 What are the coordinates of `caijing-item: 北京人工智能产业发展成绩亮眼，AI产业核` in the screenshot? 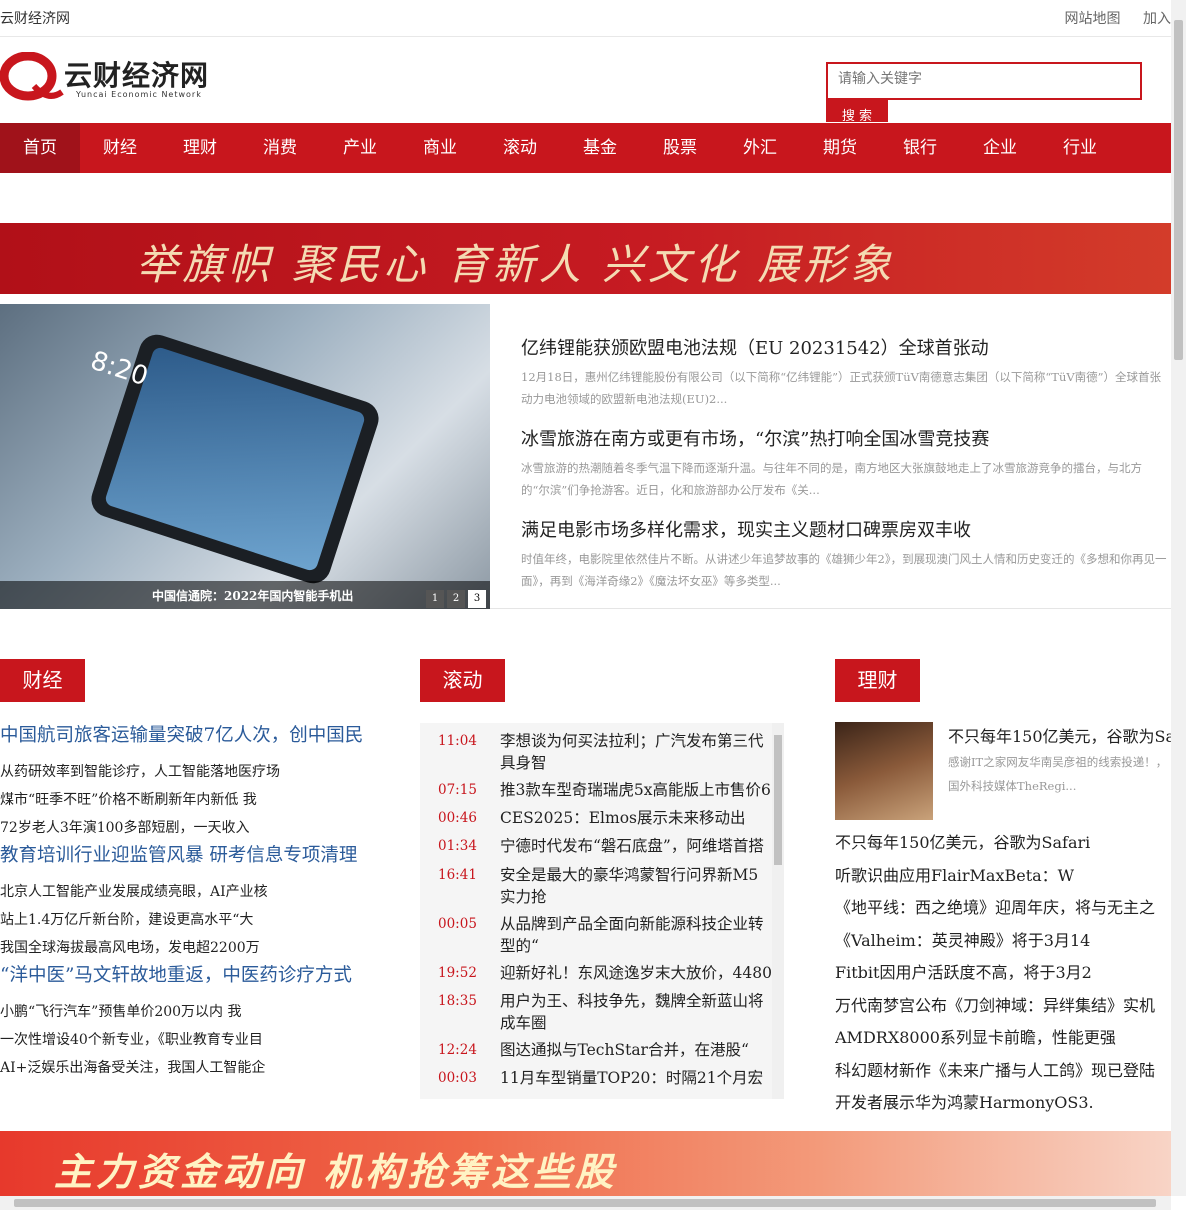 It's located at (200, 892).